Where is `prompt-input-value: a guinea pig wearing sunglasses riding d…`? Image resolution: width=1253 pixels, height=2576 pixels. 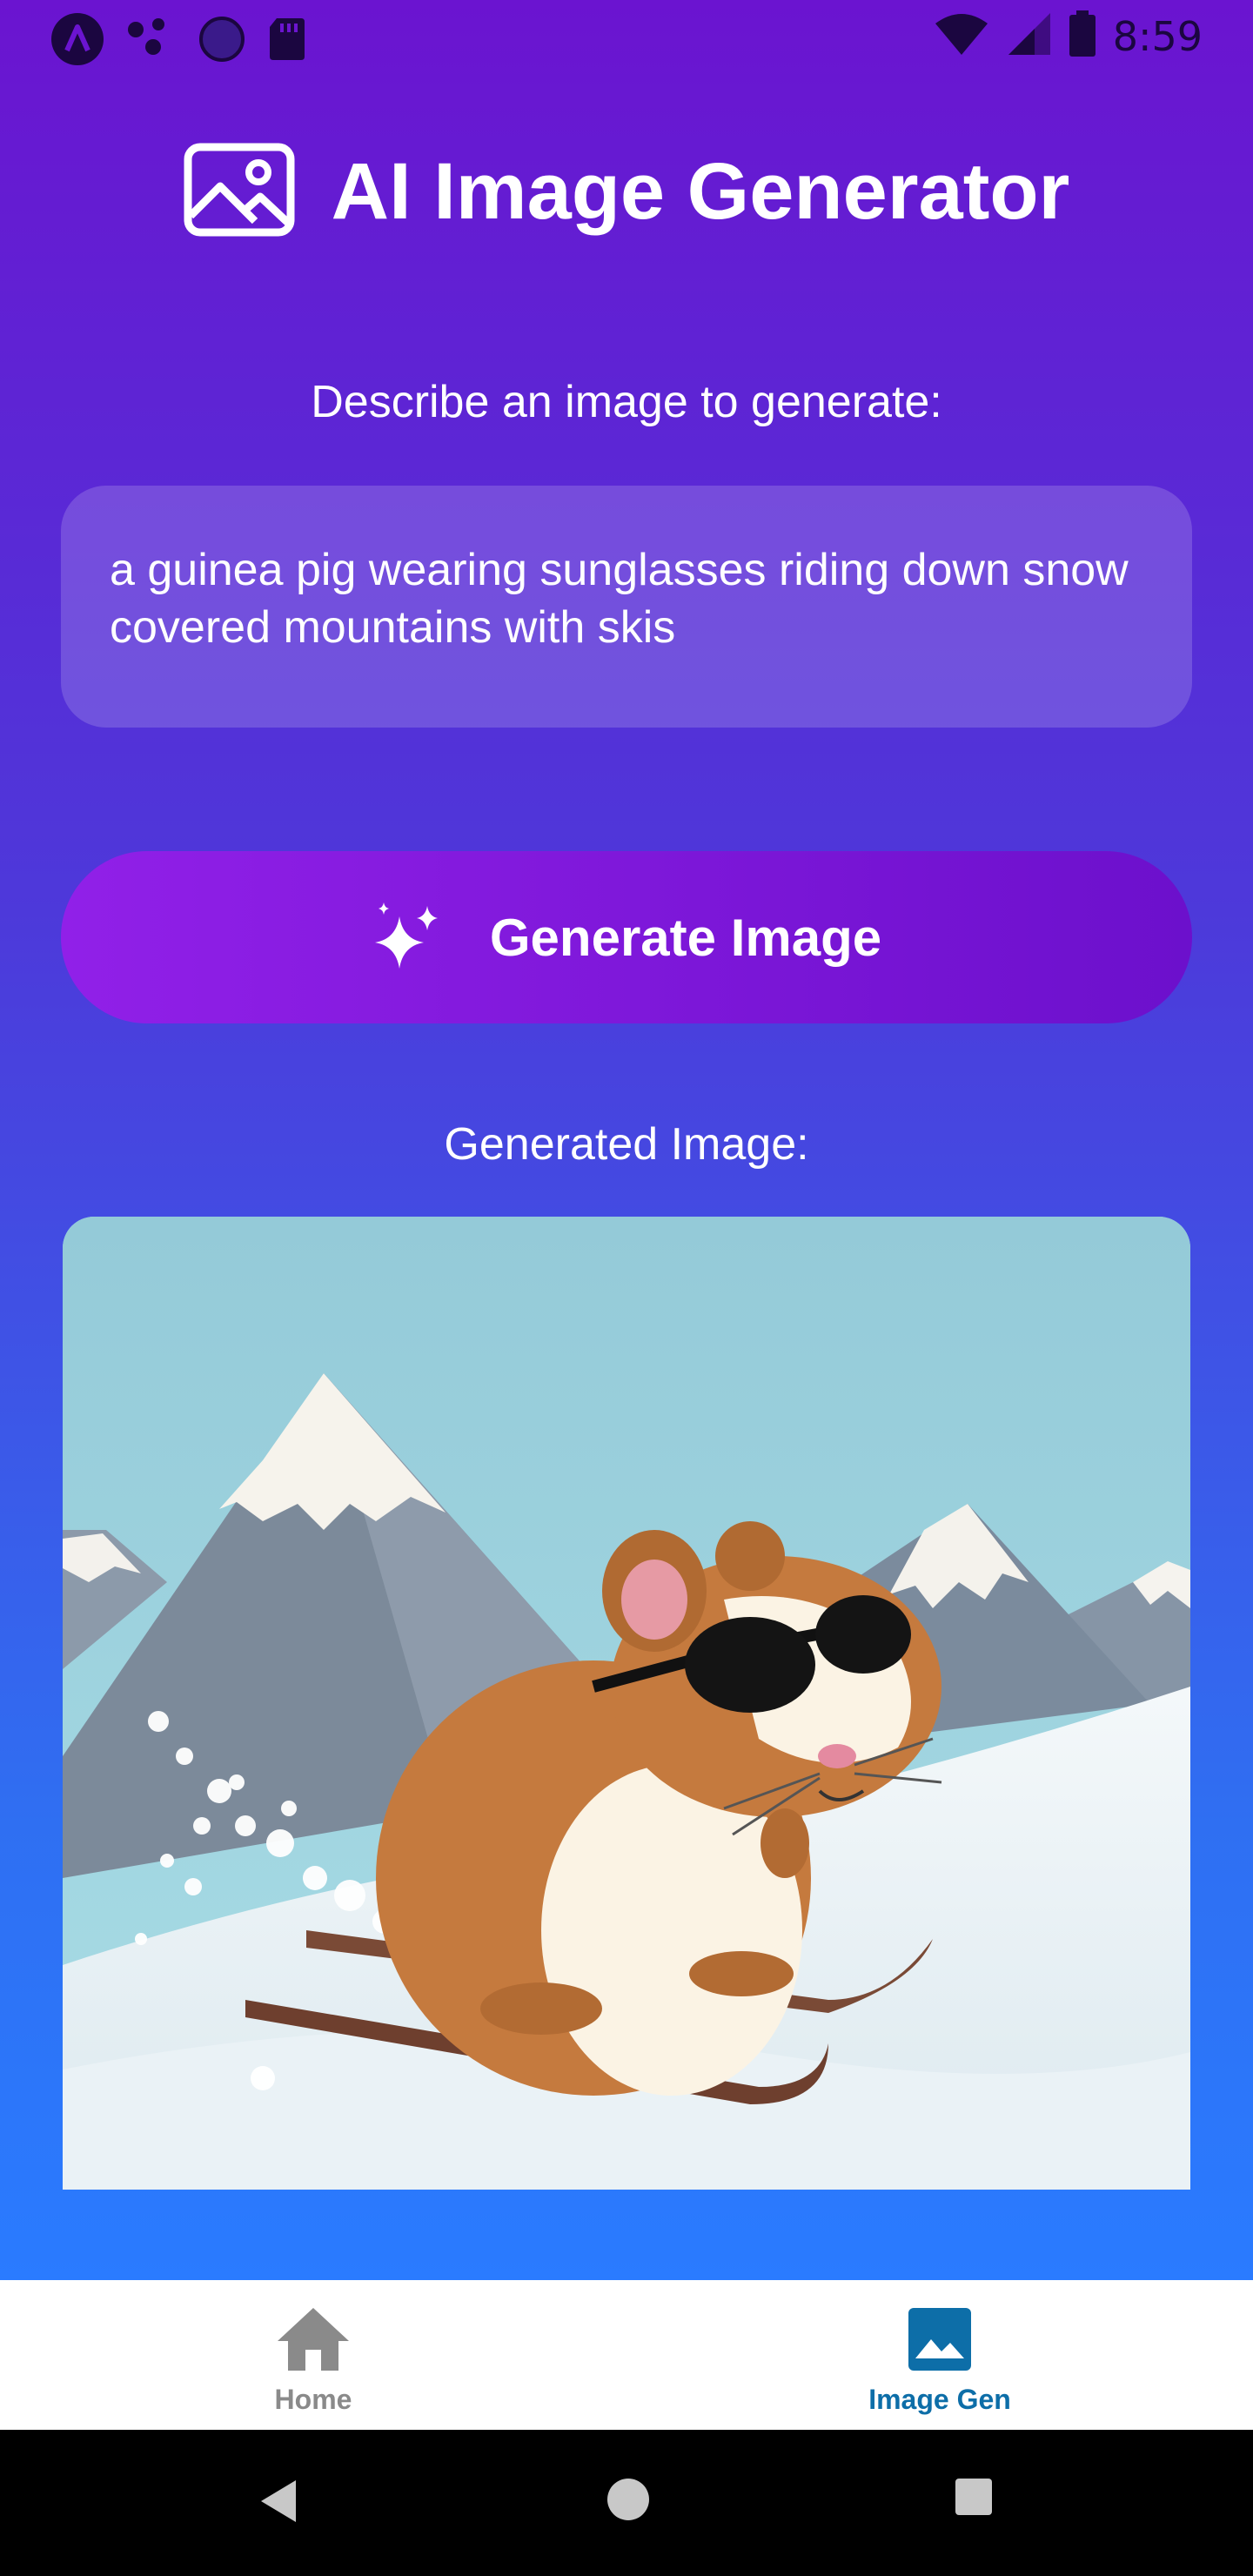
prompt-input-value: a guinea pig wearing sunglasses riding d… is located at coordinates (619, 599).